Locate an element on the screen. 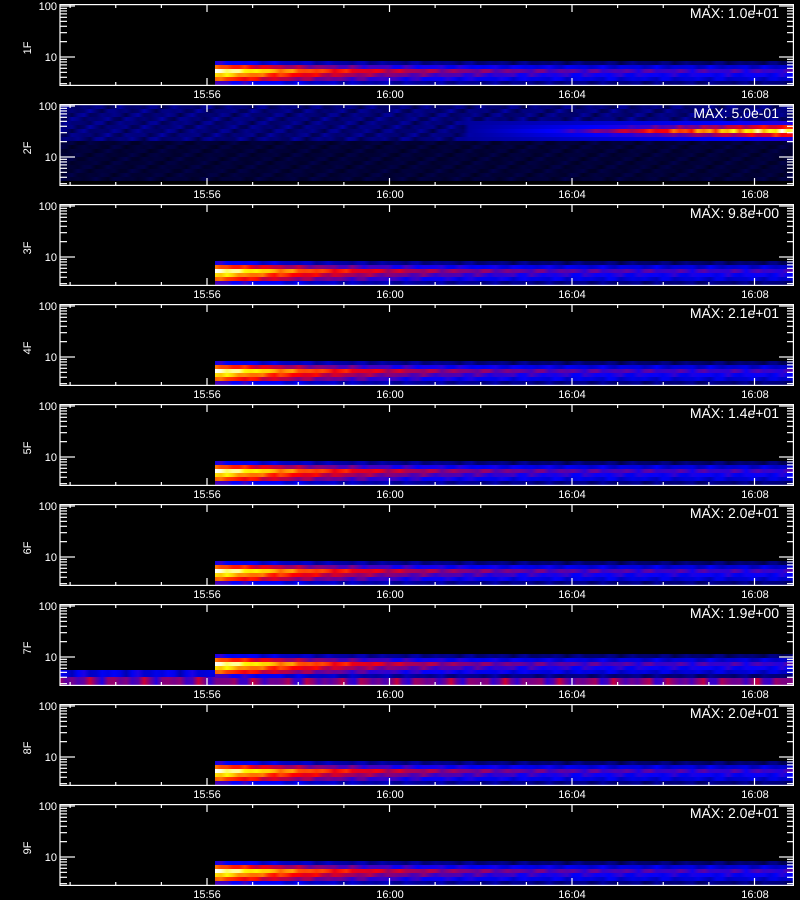  max-value-label: MAX: 1.9e+00 is located at coordinates (734, 613).